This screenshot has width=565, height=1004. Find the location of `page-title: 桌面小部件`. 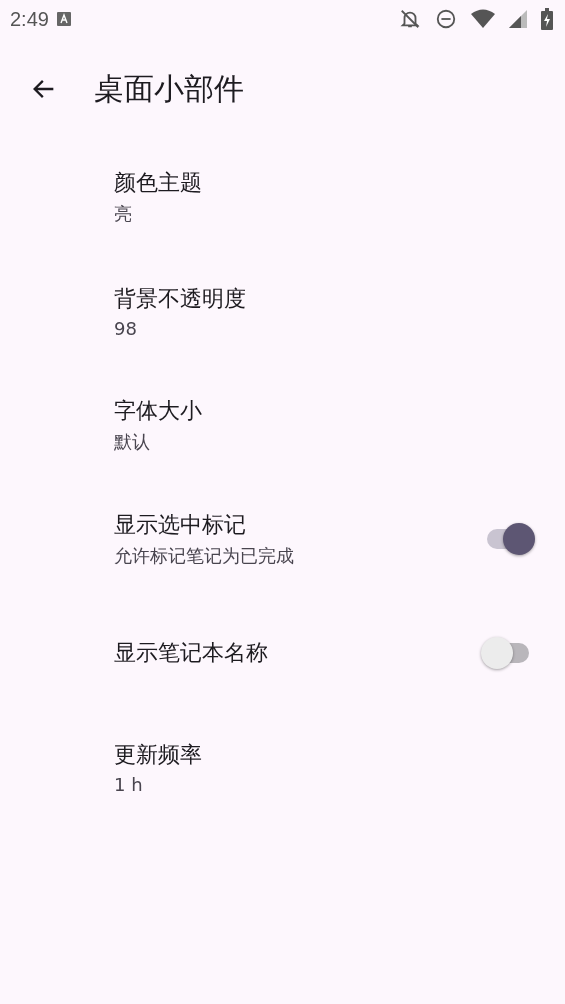

page-title: 桌面小部件 is located at coordinates (169, 88).